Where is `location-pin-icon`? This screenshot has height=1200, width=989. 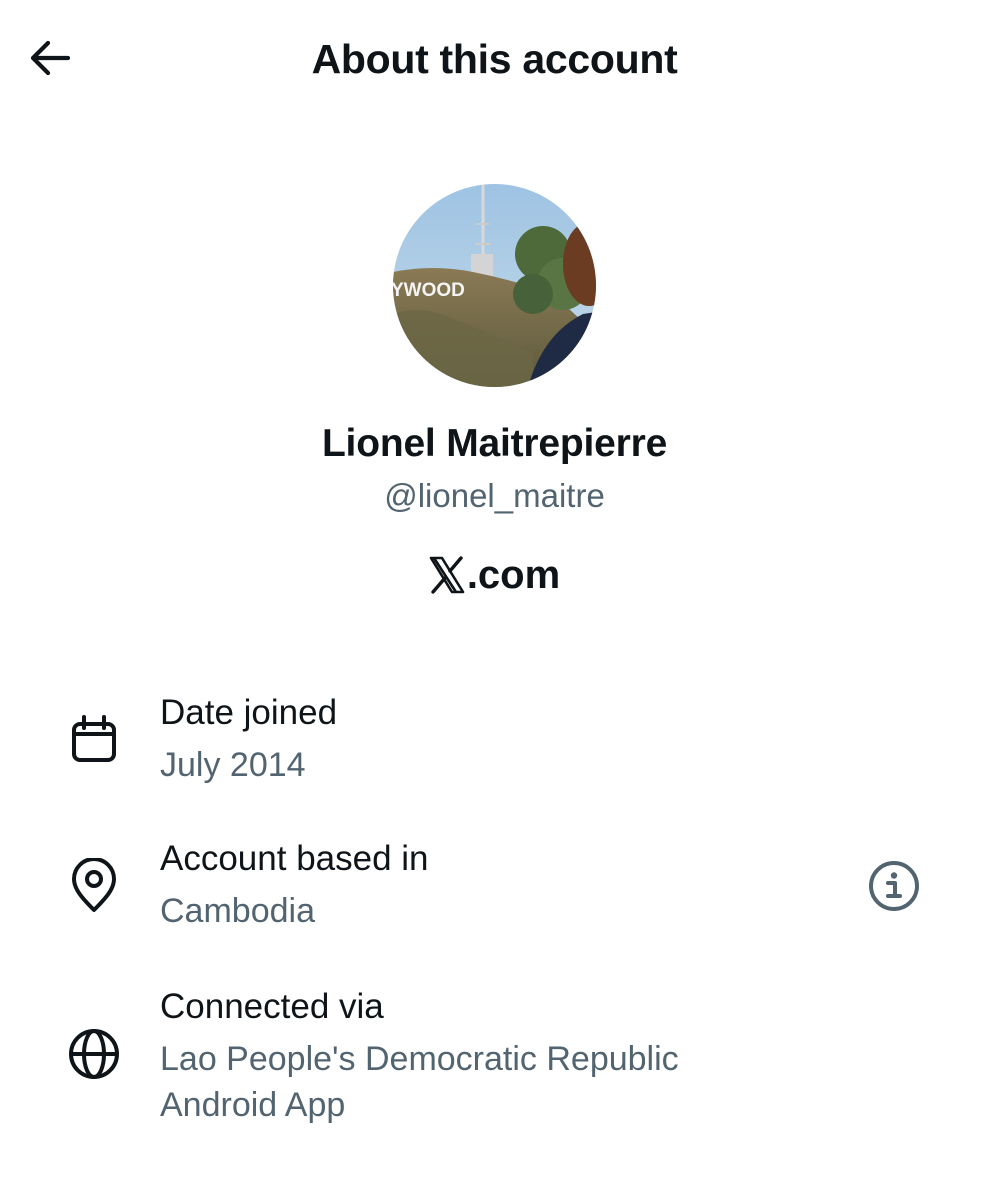 location-pin-icon is located at coordinates (94, 886).